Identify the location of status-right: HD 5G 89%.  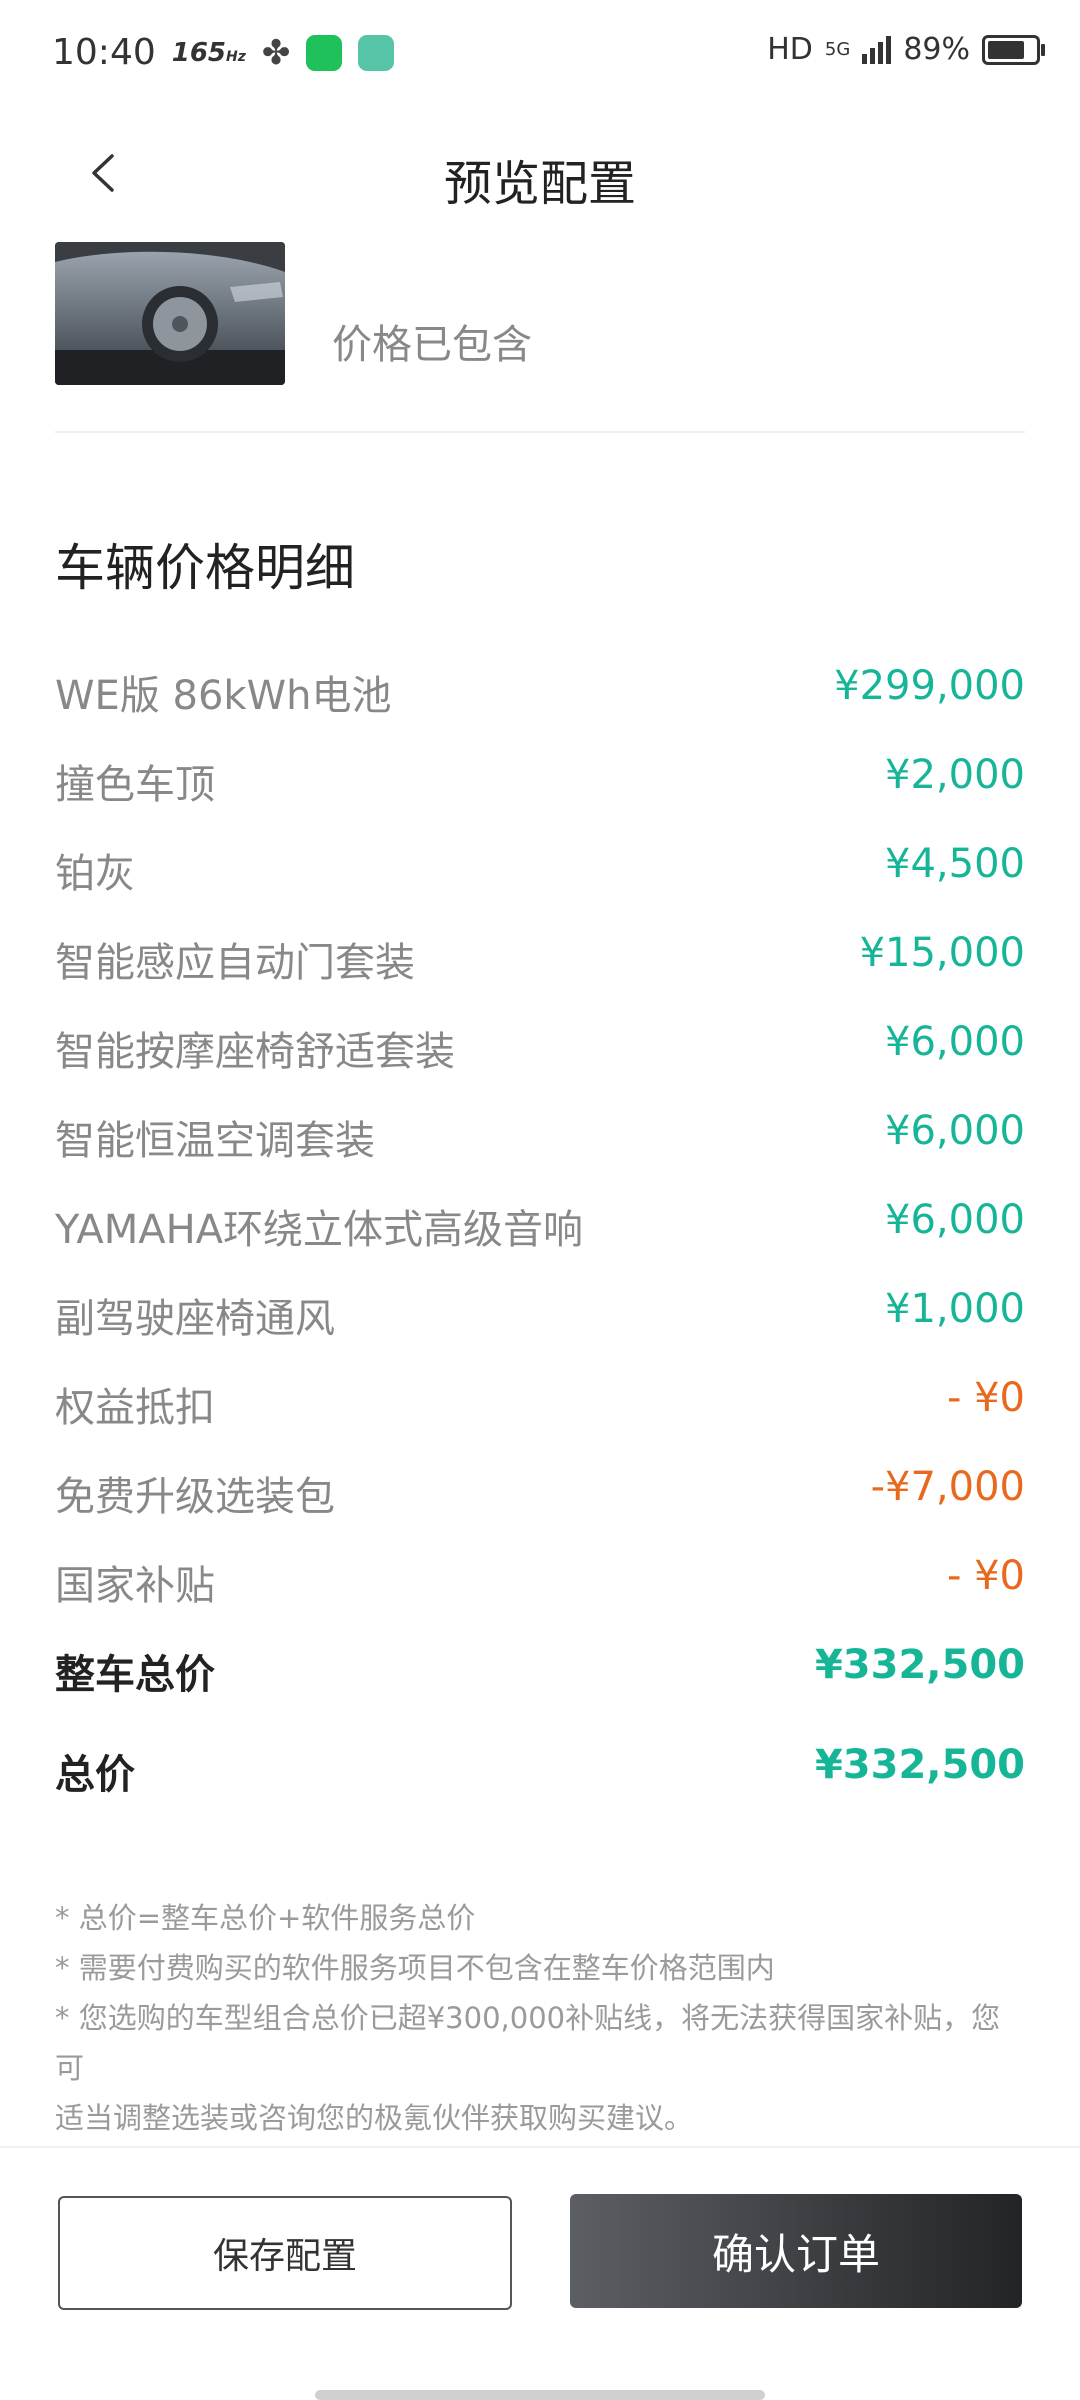
(906, 49).